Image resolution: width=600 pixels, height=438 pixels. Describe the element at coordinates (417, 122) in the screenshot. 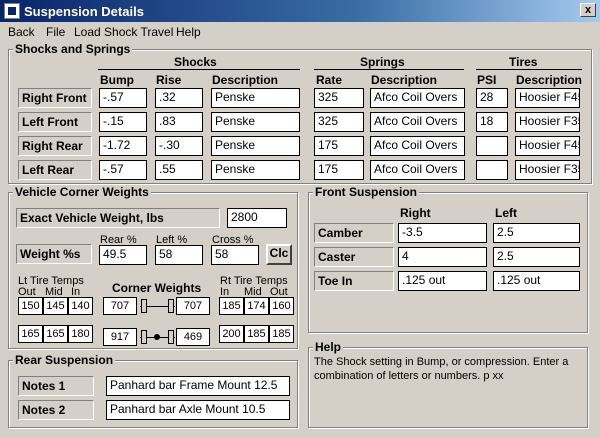

I see `spring-desc-input-left-front: Afco Coil Overs` at that location.